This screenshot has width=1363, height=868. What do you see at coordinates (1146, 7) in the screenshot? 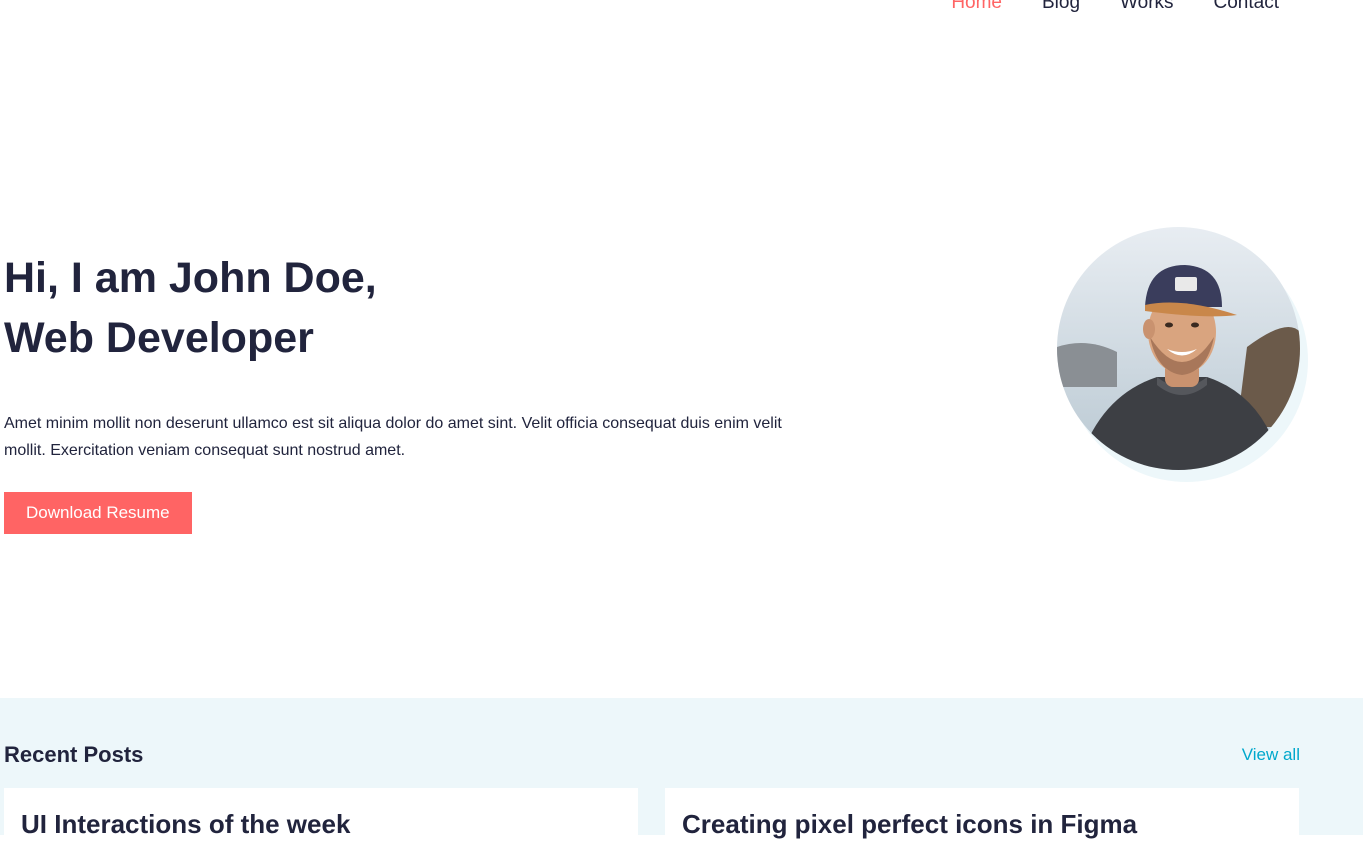
I see `nav-works: Works` at bounding box center [1146, 7].